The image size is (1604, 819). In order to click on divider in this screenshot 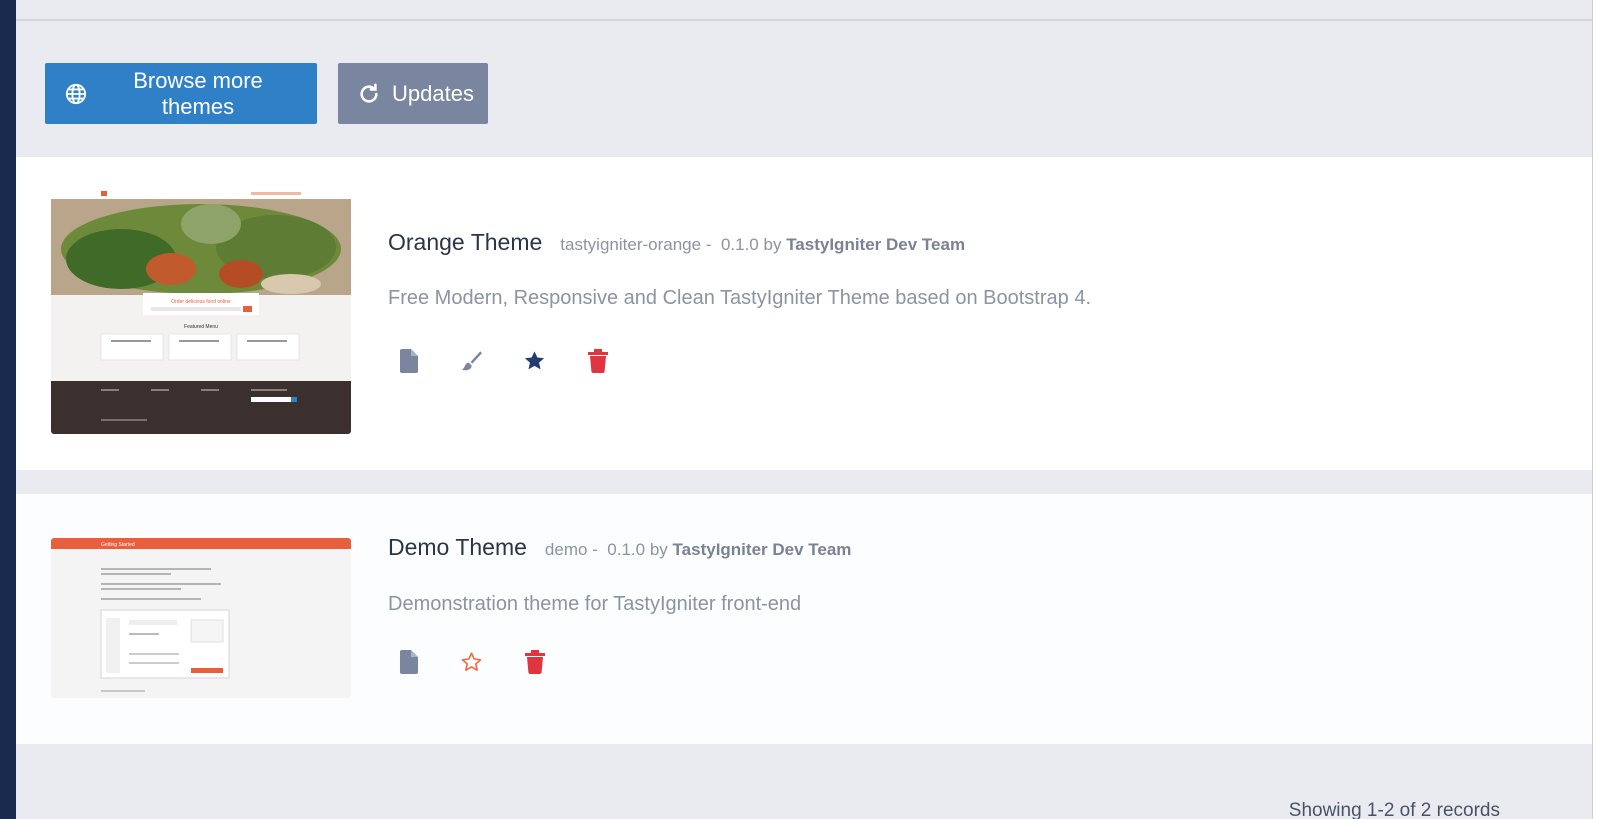, I will do `click(804, 20)`.